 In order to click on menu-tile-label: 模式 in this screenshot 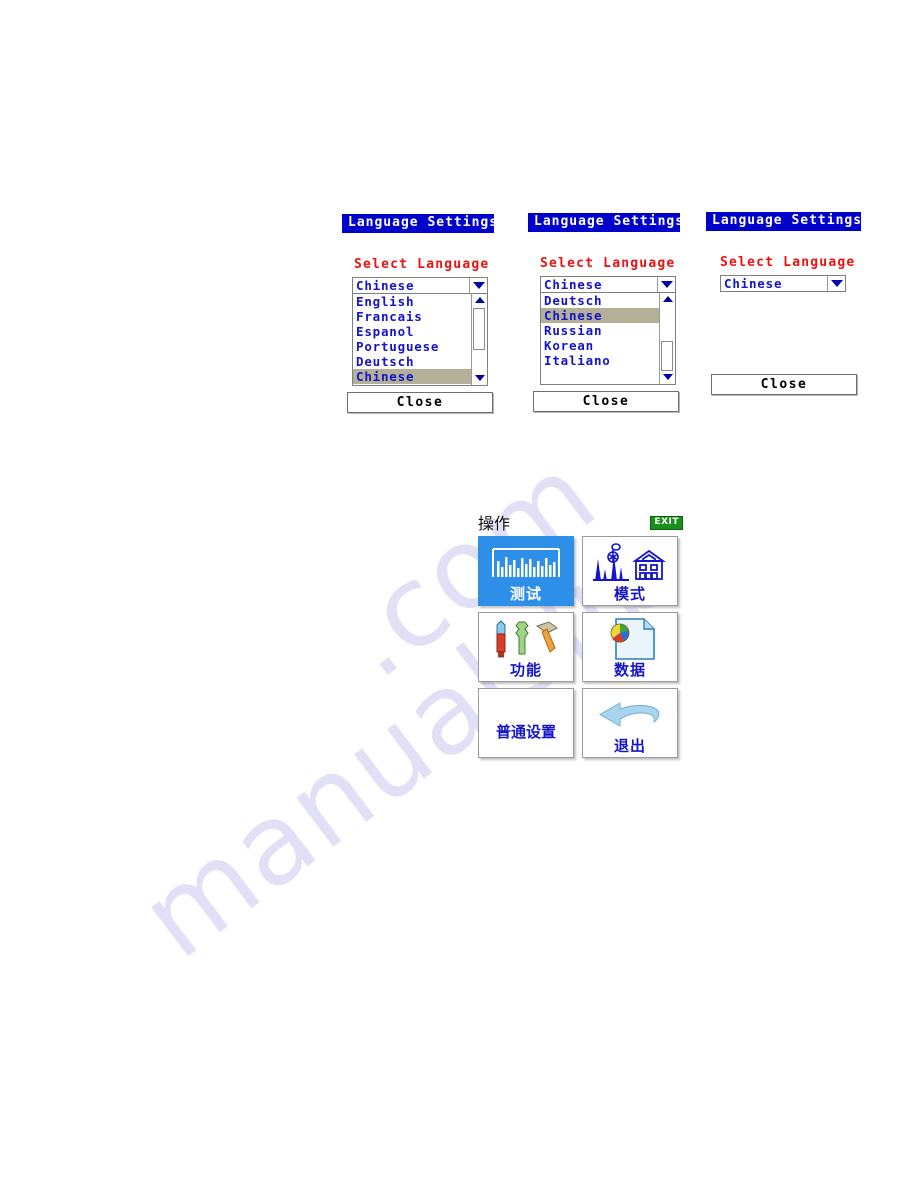, I will do `click(629, 594)`.